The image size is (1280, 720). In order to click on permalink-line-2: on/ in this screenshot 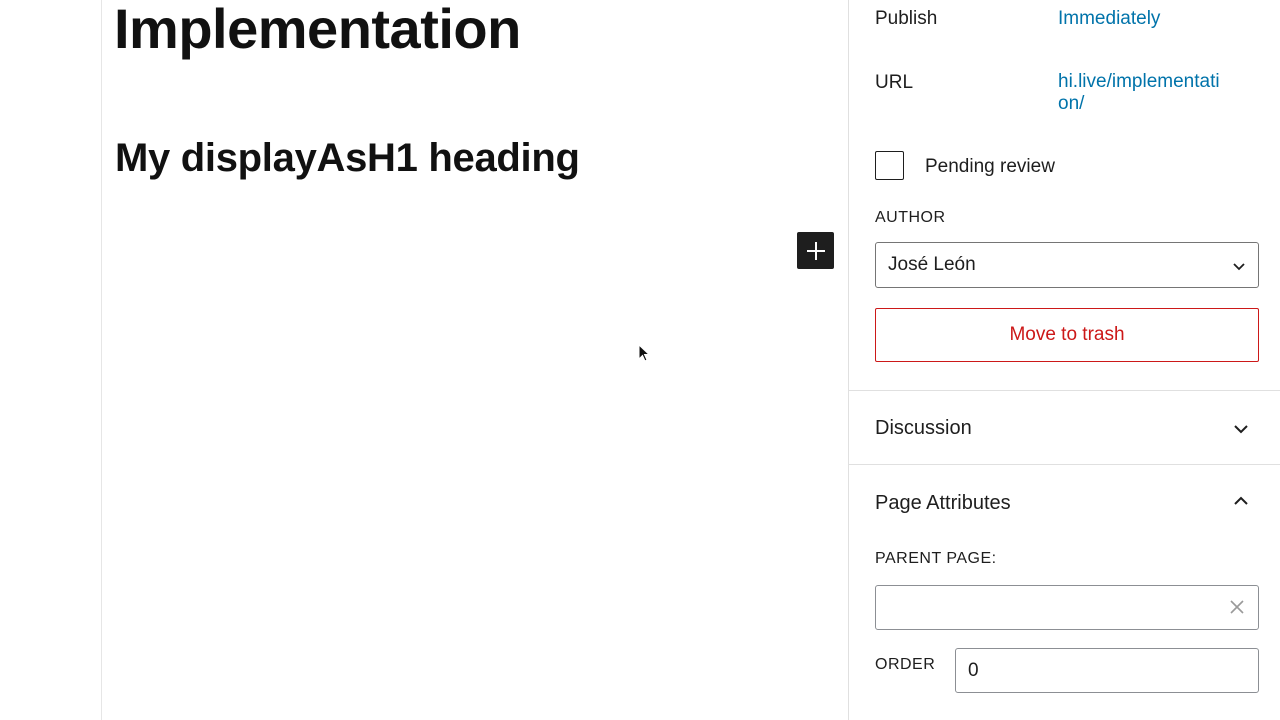, I will do `click(1071, 103)`.